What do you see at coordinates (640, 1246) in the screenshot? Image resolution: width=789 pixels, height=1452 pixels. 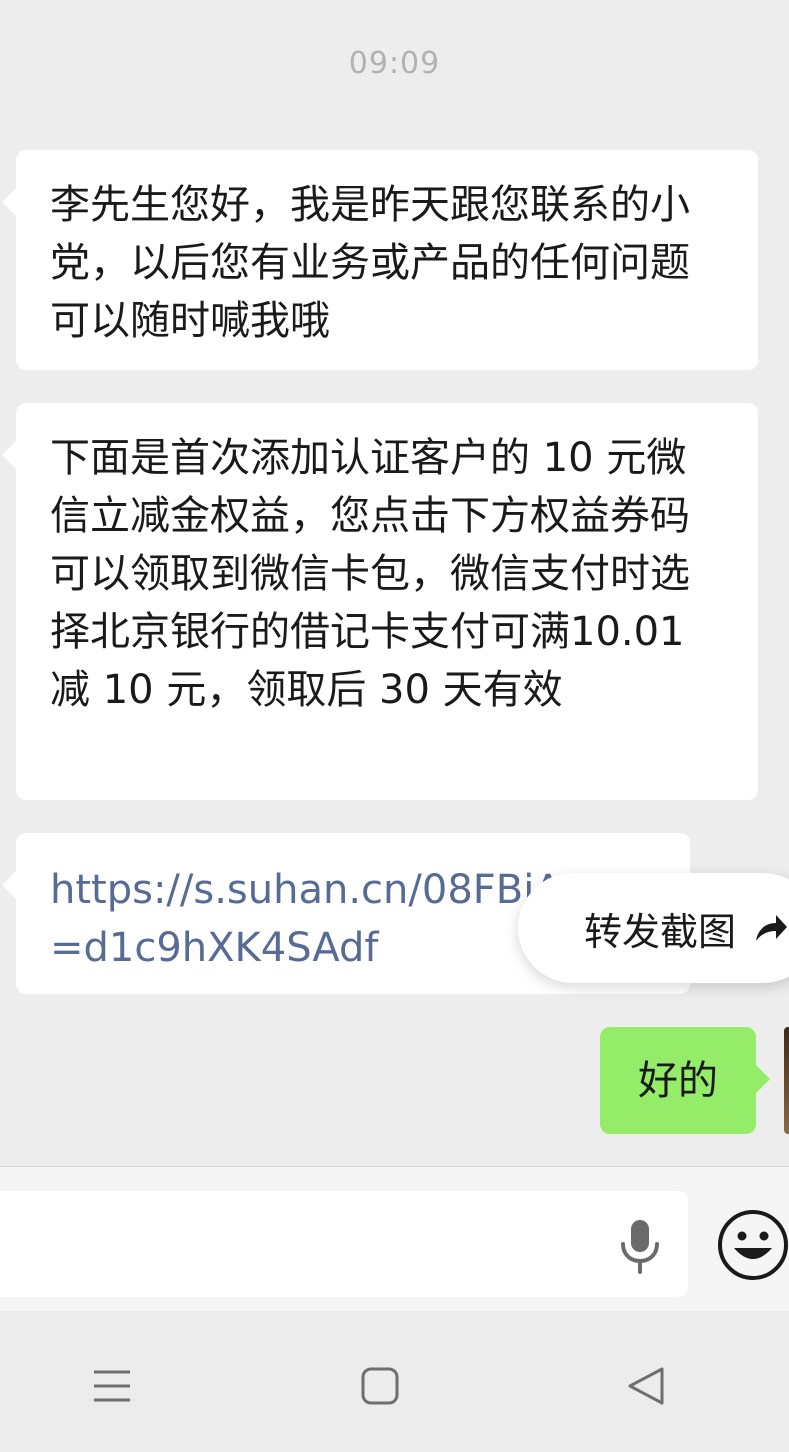 I see `microphone-icon` at bounding box center [640, 1246].